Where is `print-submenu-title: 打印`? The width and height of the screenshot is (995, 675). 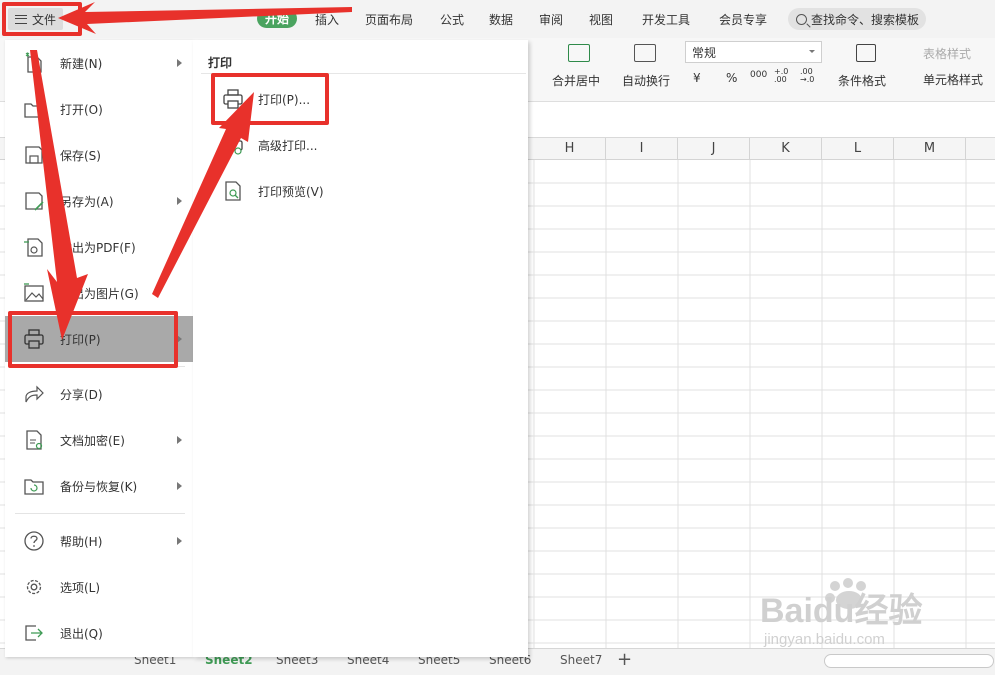 print-submenu-title: 打印 is located at coordinates (220, 63).